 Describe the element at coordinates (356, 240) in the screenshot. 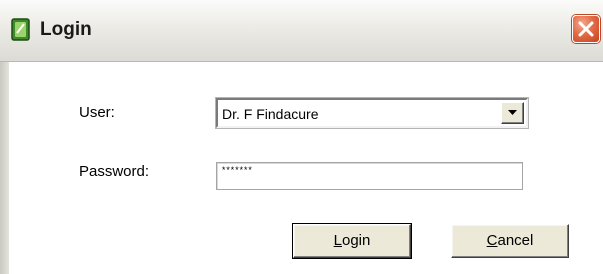

I see `login-button-label: ogin` at that location.